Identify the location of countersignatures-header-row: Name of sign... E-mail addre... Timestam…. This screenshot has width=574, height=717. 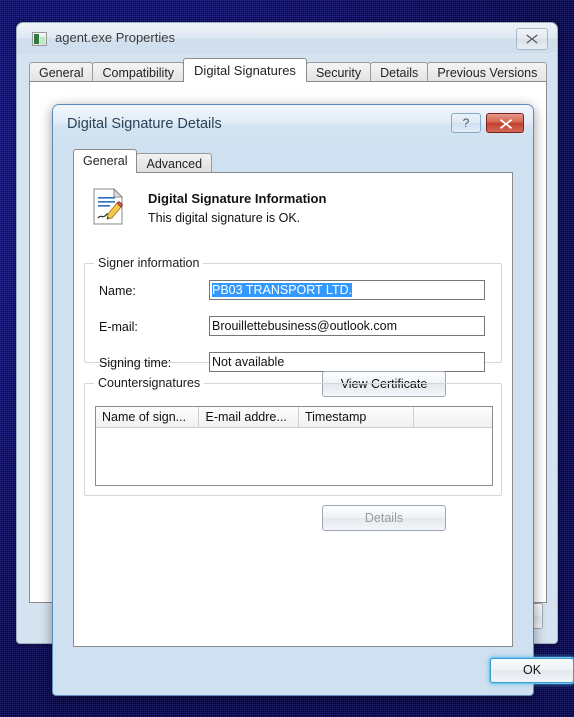
(294, 417).